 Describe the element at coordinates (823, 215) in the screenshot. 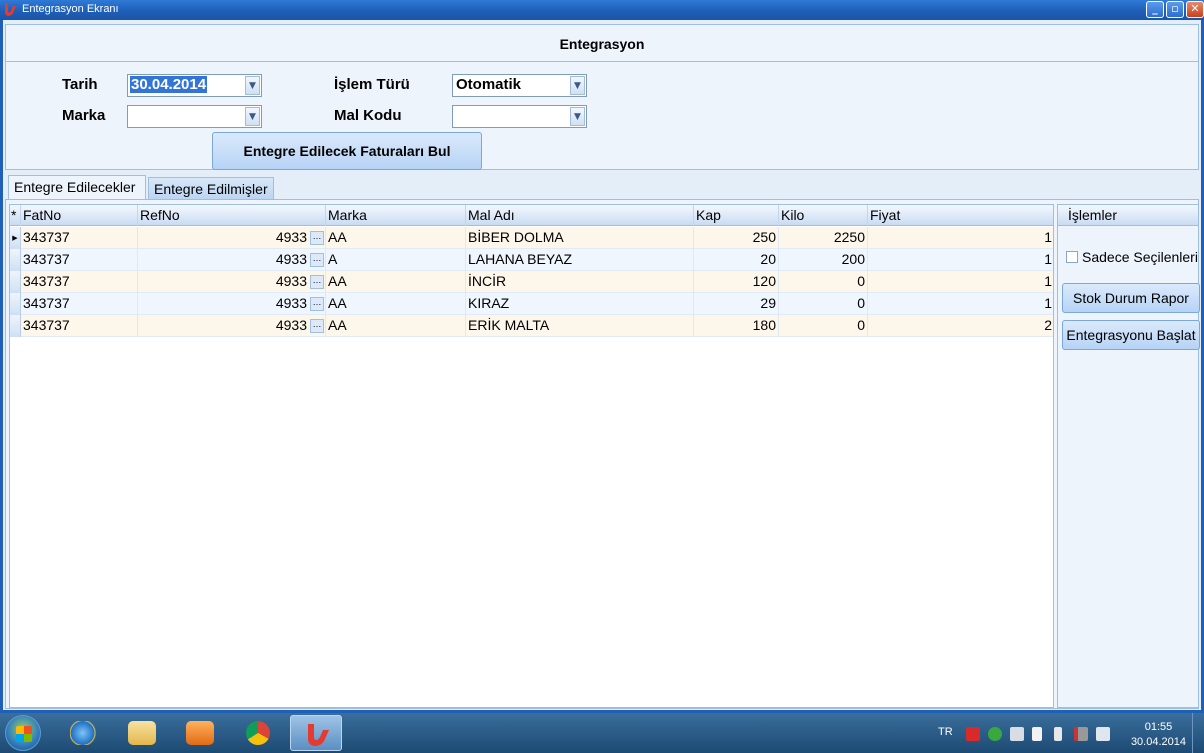

I see `column-header-kilo: Kilo` at that location.